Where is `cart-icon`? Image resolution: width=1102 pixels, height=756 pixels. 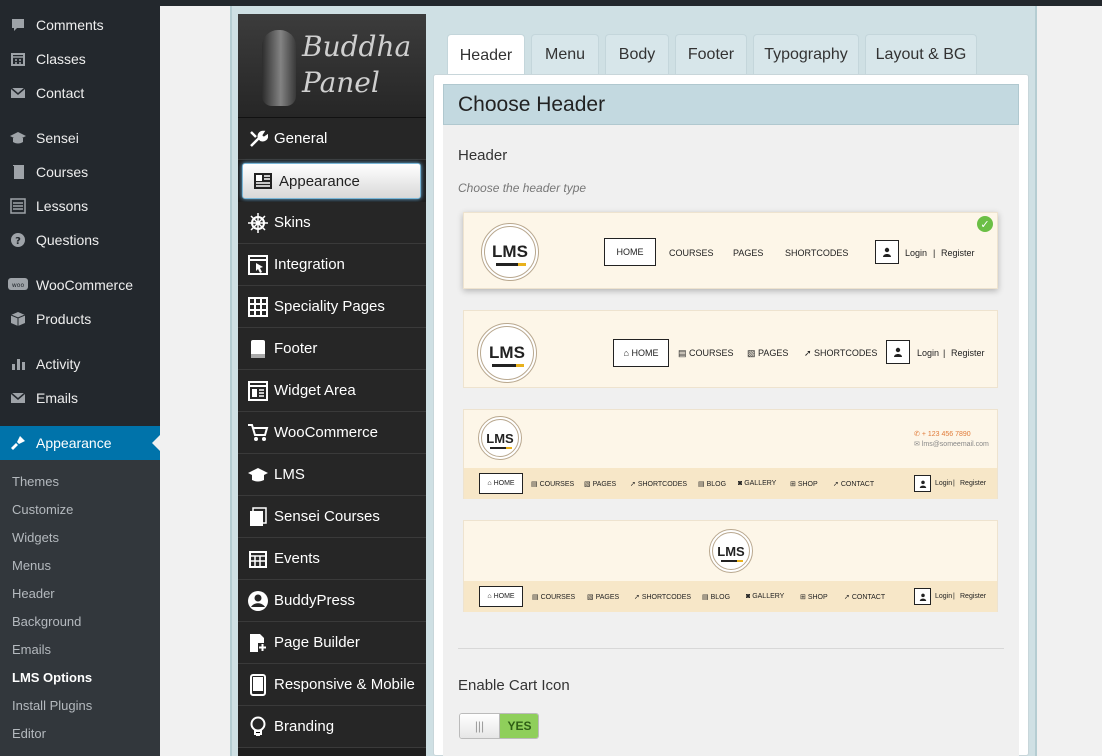 cart-icon is located at coordinates (258, 433).